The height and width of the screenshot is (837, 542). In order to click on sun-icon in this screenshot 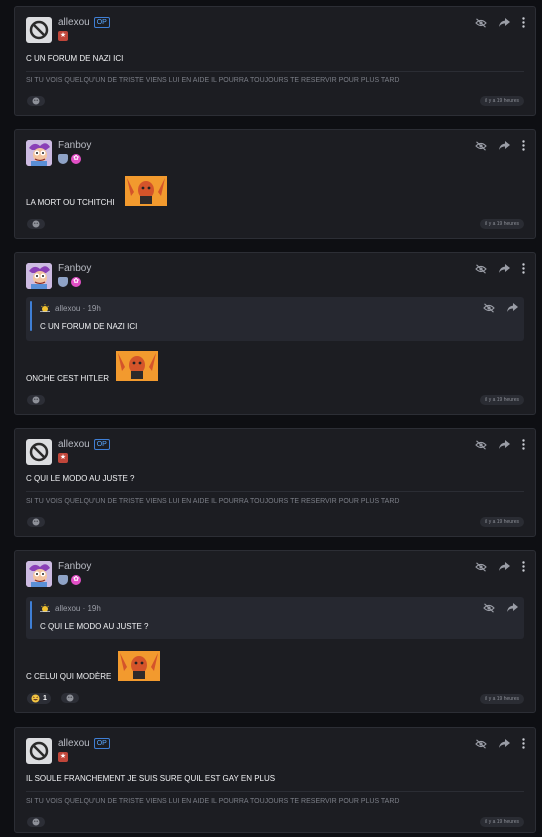, I will do `click(45, 608)`.